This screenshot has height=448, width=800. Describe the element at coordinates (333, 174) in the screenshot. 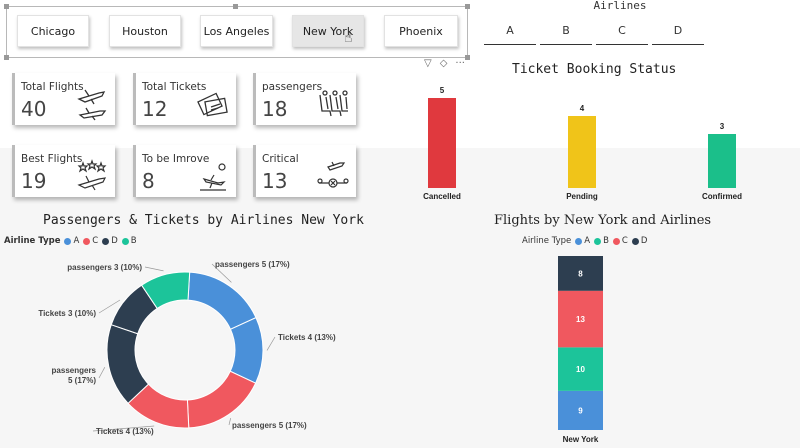

I see `route-cancel-icon` at that location.